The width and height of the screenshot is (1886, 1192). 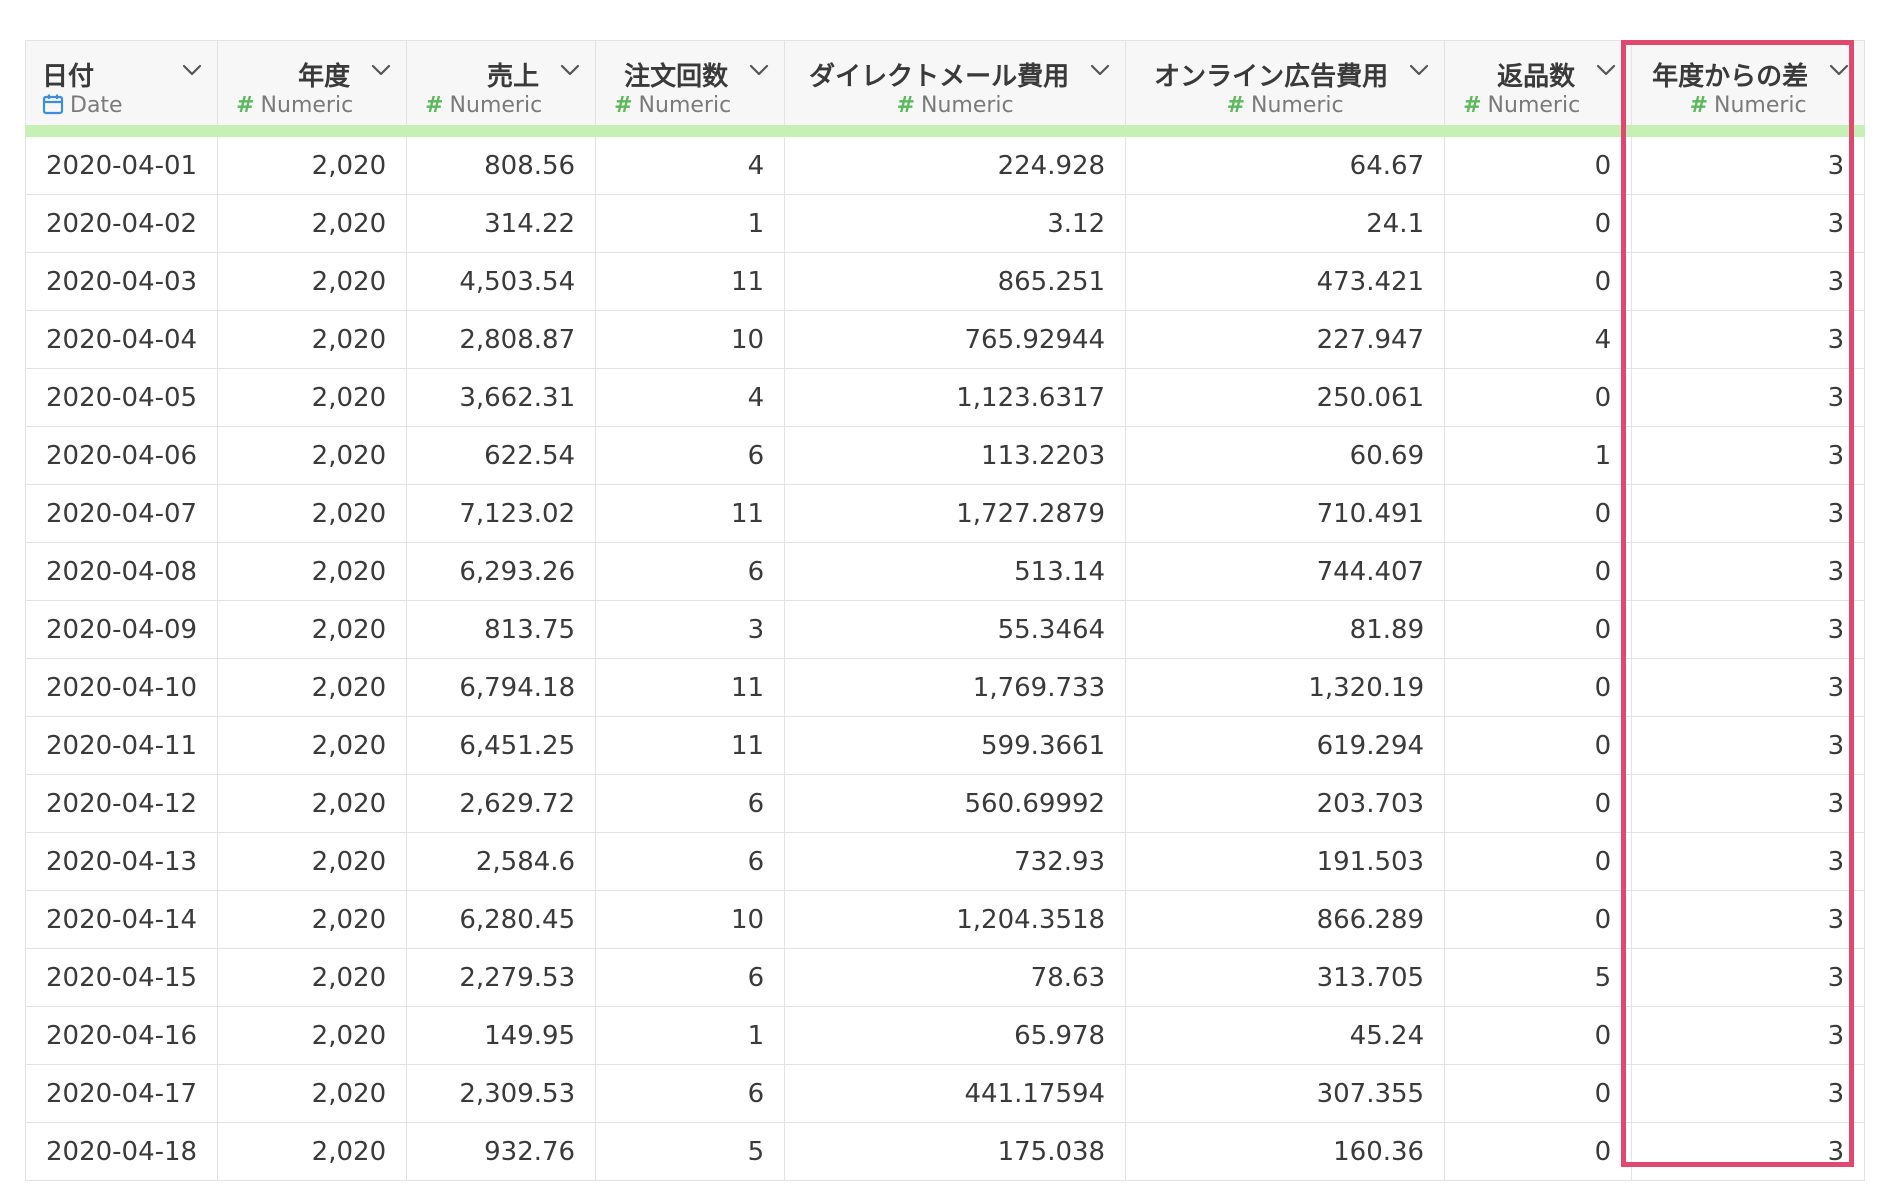 What do you see at coordinates (121, 339) in the screenshot?
I see `table-cell: 2020-04-04` at bounding box center [121, 339].